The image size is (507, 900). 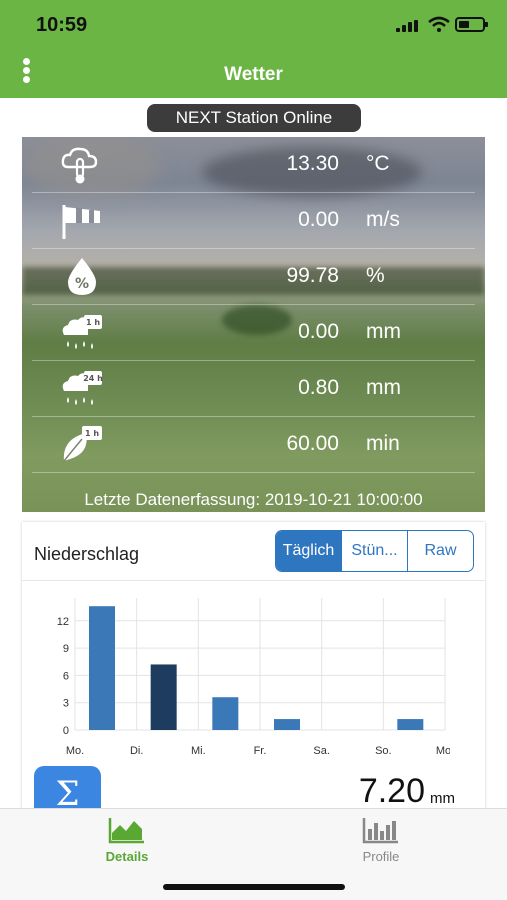 What do you see at coordinates (308, 551) in the screenshot?
I see `segment-daily: Täglich` at bounding box center [308, 551].